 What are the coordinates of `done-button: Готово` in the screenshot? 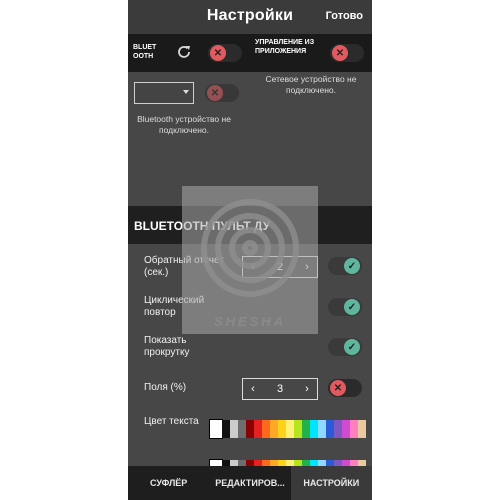 It's located at (344, 16).